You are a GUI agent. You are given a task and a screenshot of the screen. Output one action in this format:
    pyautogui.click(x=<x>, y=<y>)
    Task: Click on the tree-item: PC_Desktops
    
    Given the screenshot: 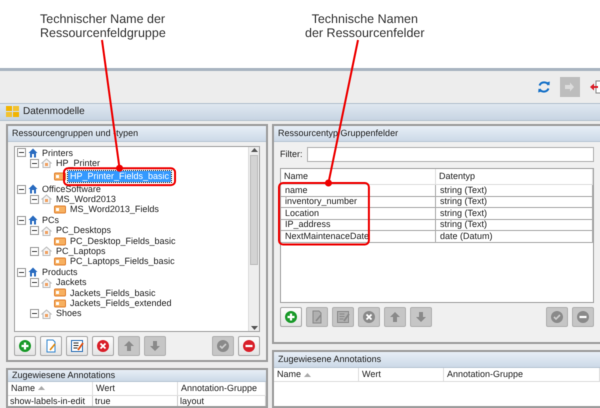 What is the action you would take?
    pyautogui.click(x=84, y=230)
    